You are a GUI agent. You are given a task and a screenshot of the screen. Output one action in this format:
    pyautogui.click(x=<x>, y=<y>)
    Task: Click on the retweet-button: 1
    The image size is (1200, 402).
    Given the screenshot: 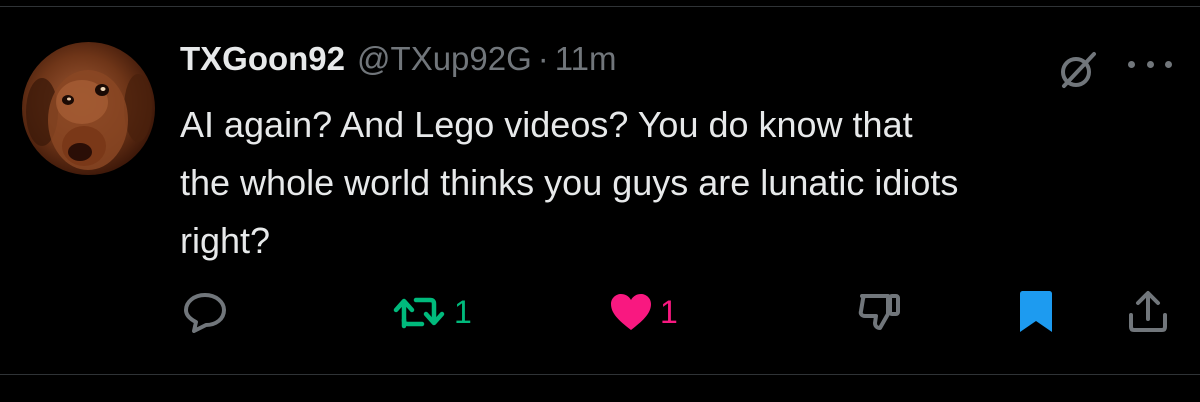 What is the action you would take?
    pyautogui.click(x=431, y=312)
    